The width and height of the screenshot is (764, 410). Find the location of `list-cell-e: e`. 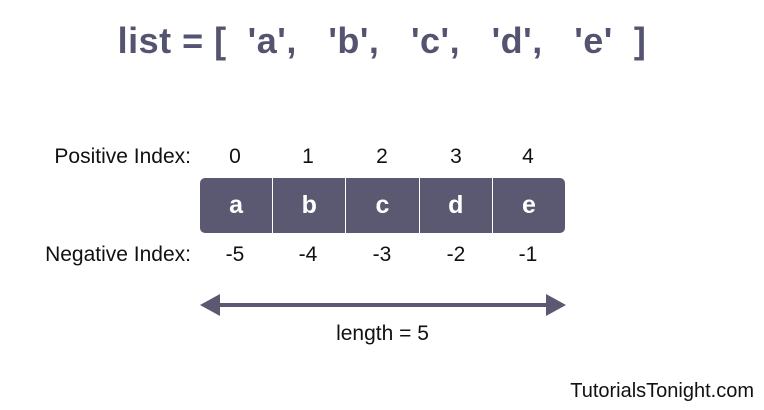

list-cell-e: e is located at coordinates (528, 205).